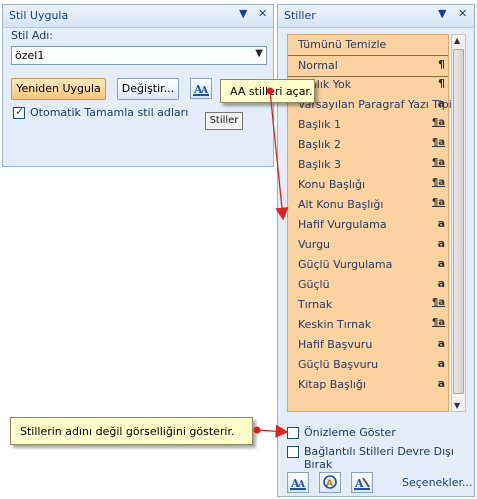 The image size is (477, 499). Describe the element at coordinates (345, 264) in the screenshot. I see `style-item-label: Güçlü Vurgulama` at that location.